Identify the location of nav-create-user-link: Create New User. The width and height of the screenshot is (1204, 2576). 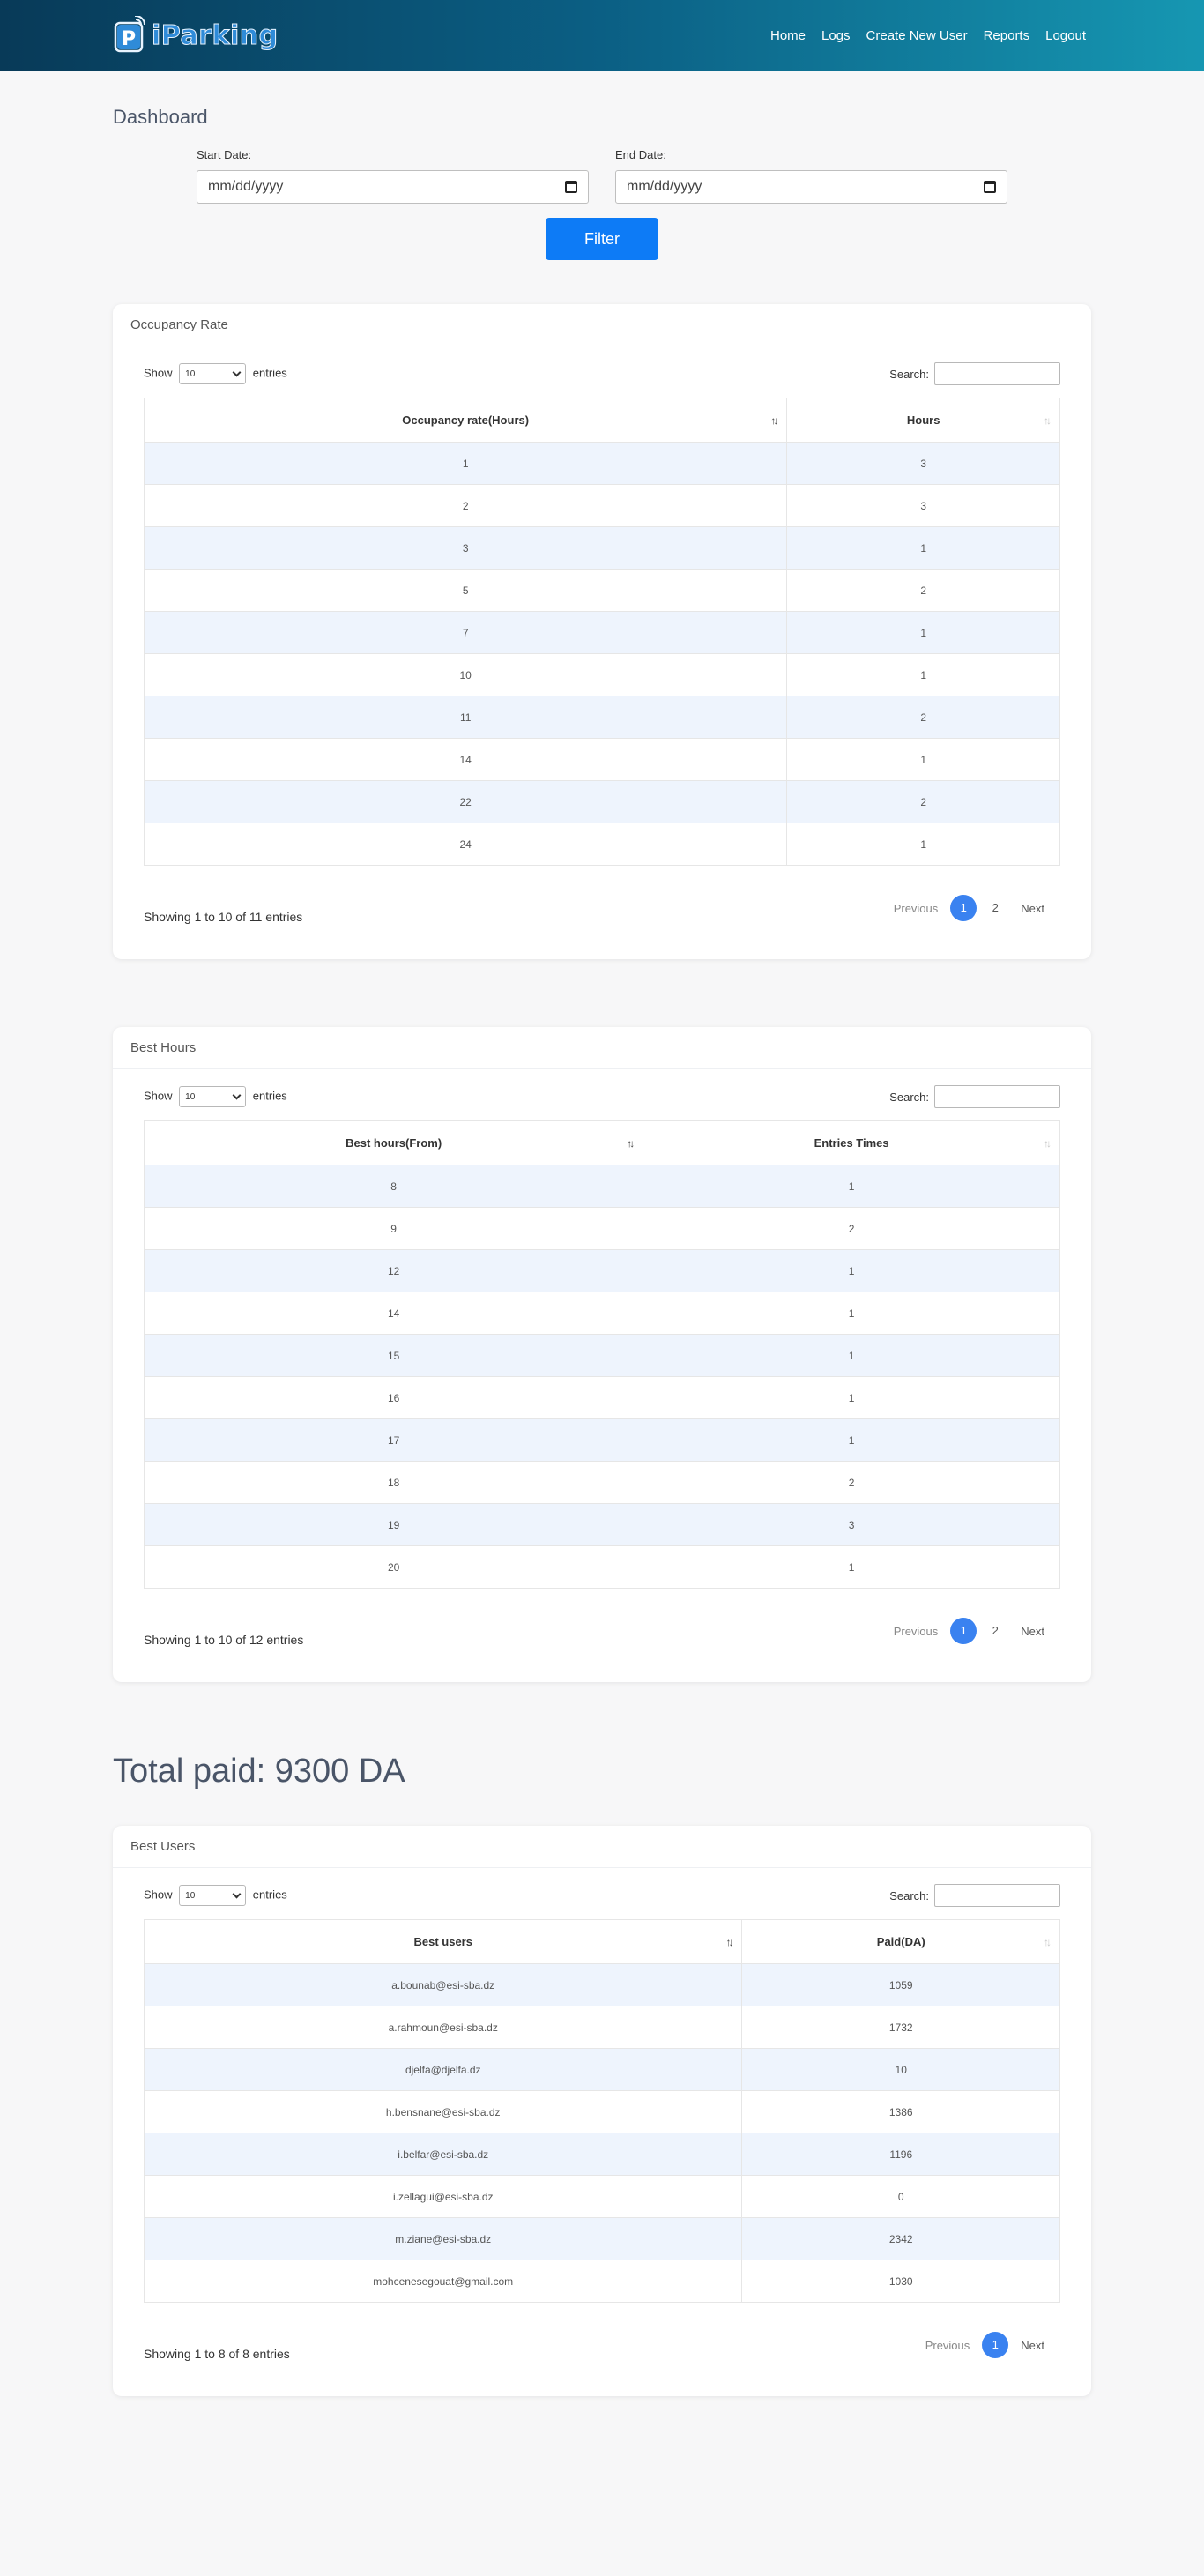
(917, 35).